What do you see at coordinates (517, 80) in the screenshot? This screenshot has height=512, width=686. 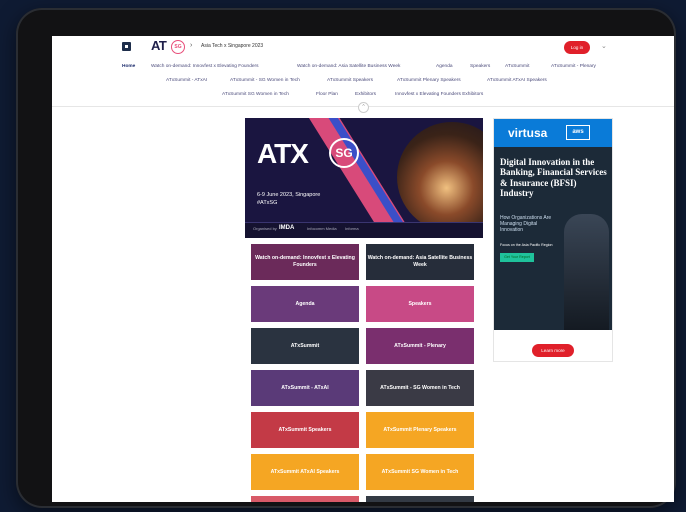 I see `nav-item-atxai-speakers: ATxSummit ATxAI Speakers` at bounding box center [517, 80].